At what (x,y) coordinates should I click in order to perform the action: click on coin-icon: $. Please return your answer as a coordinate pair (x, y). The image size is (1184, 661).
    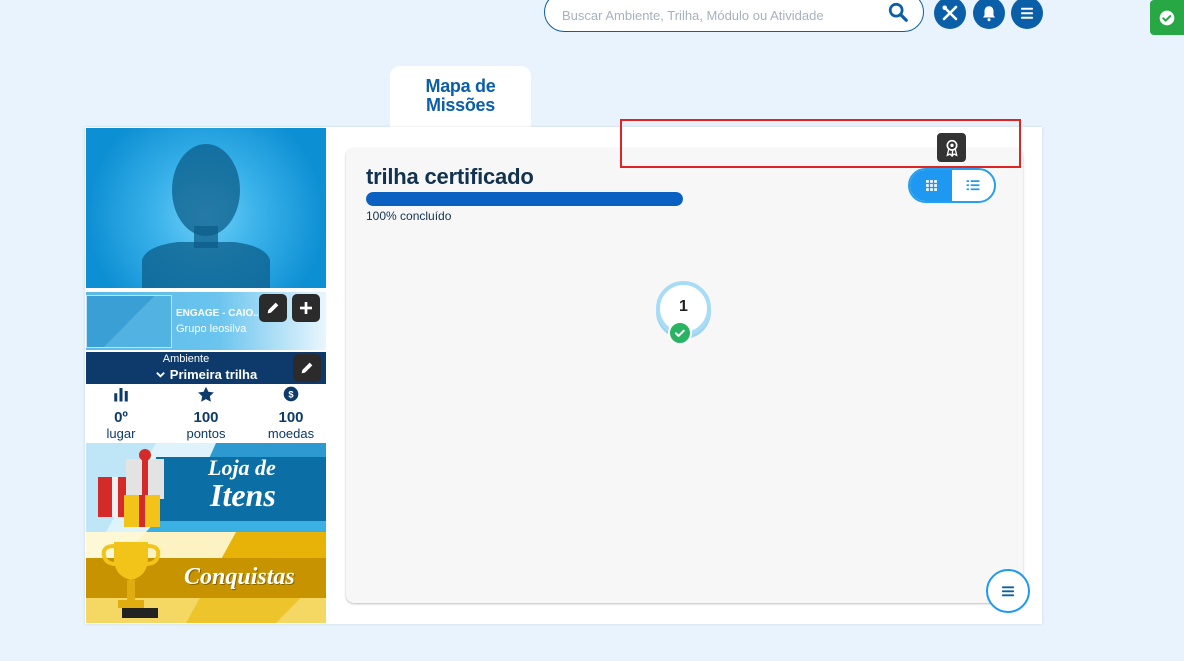
    Looking at the image, I should click on (291, 394).